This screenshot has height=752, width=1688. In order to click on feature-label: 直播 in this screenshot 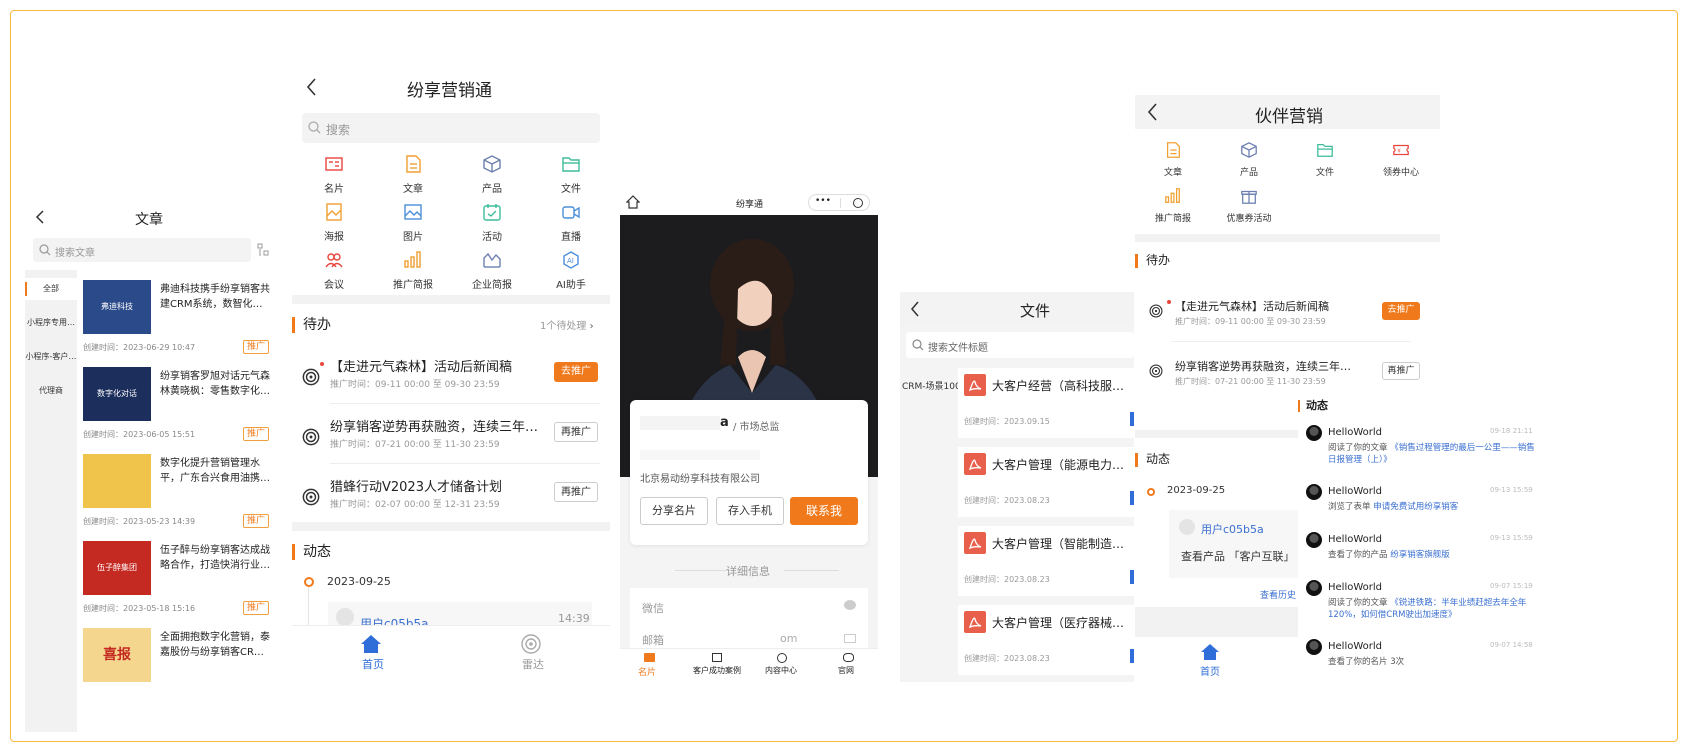, I will do `click(571, 237)`.